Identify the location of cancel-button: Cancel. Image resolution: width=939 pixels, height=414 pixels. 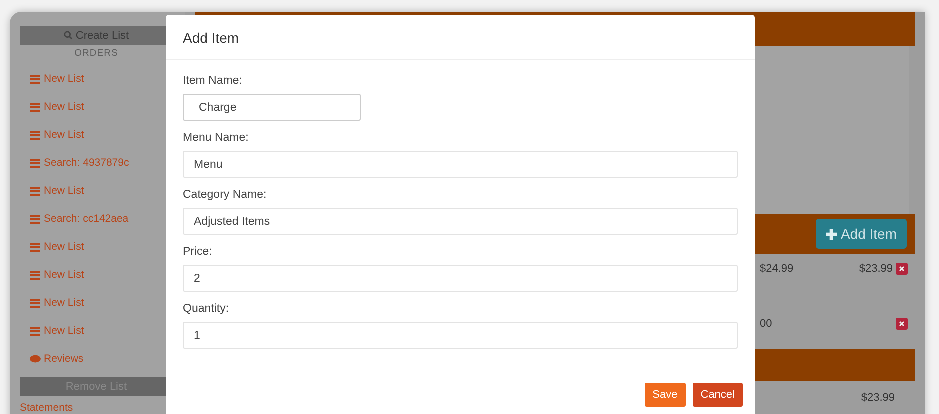
(717, 395).